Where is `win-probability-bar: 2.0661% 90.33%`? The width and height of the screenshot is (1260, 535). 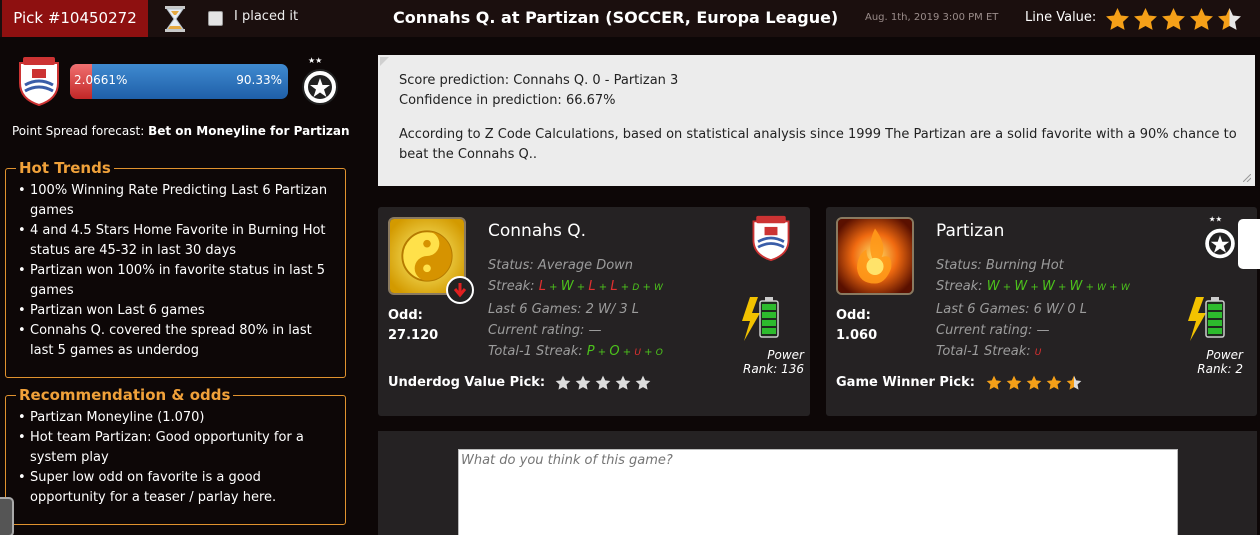 win-probability-bar: 2.0661% 90.33% is located at coordinates (179, 81).